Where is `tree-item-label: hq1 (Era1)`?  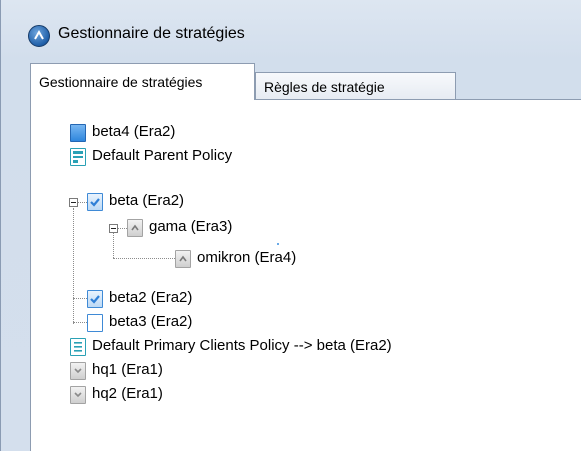
tree-item-label: hq1 (Era1) is located at coordinates (127, 369).